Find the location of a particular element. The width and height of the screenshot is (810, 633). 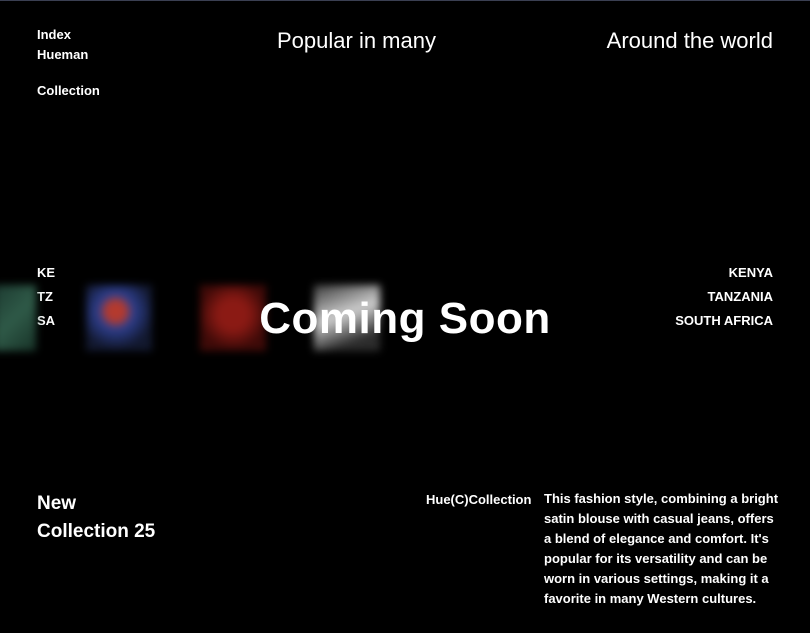

brand-label: Hue(C)Collection is located at coordinates (479, 499).